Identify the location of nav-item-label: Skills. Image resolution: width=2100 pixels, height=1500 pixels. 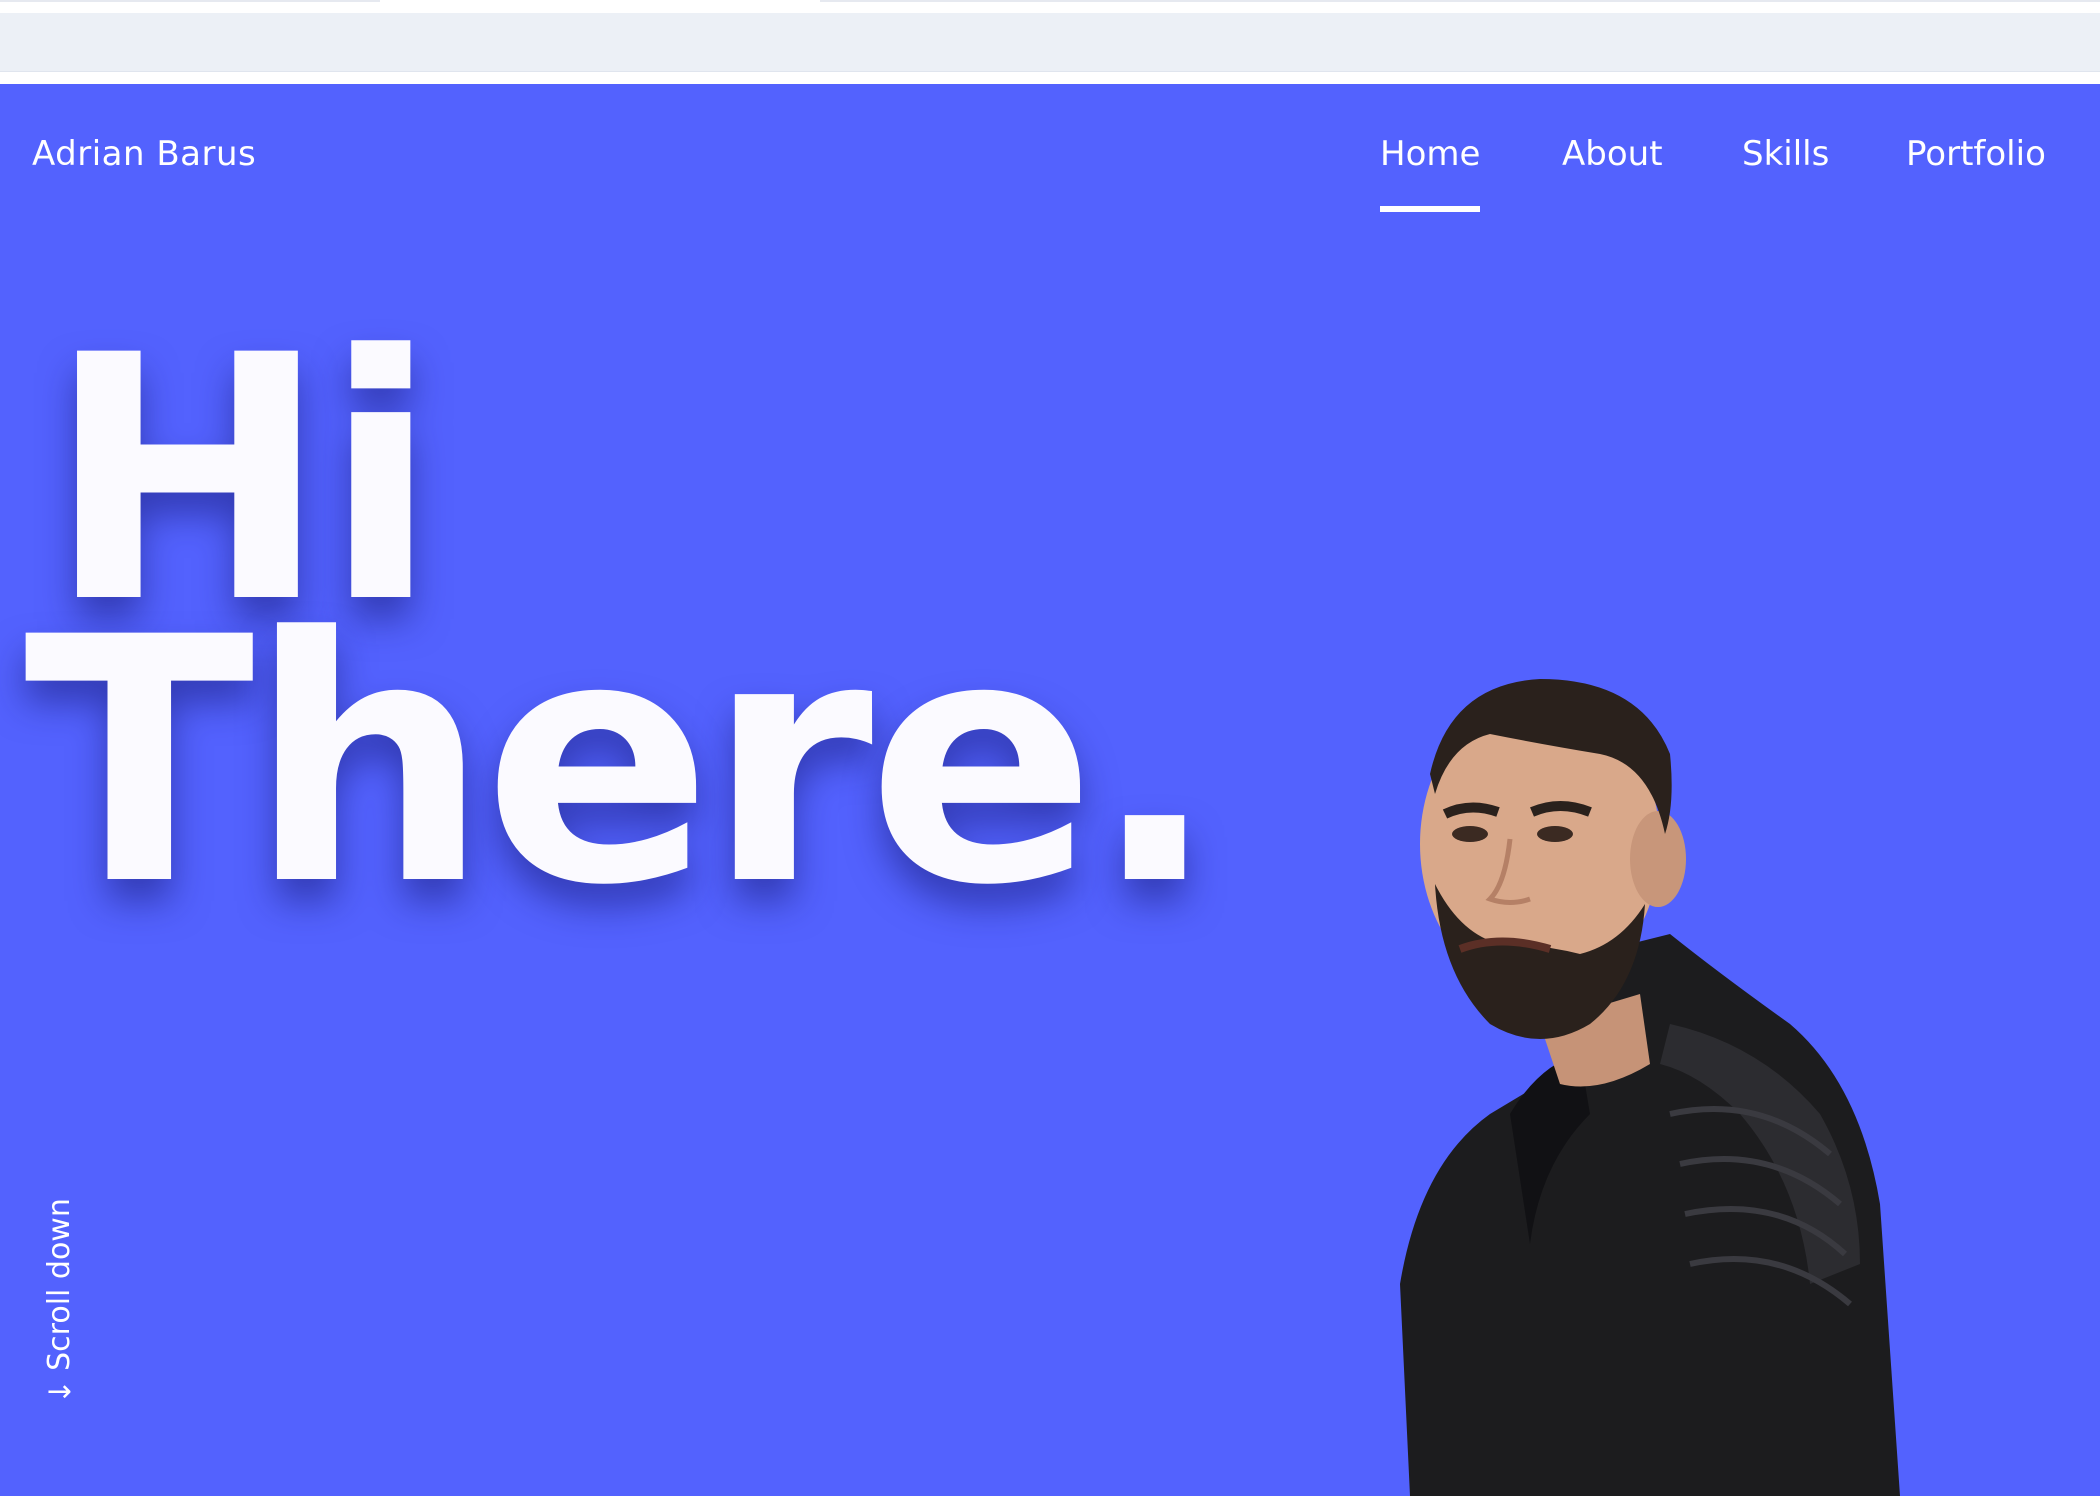
(1786, 154).